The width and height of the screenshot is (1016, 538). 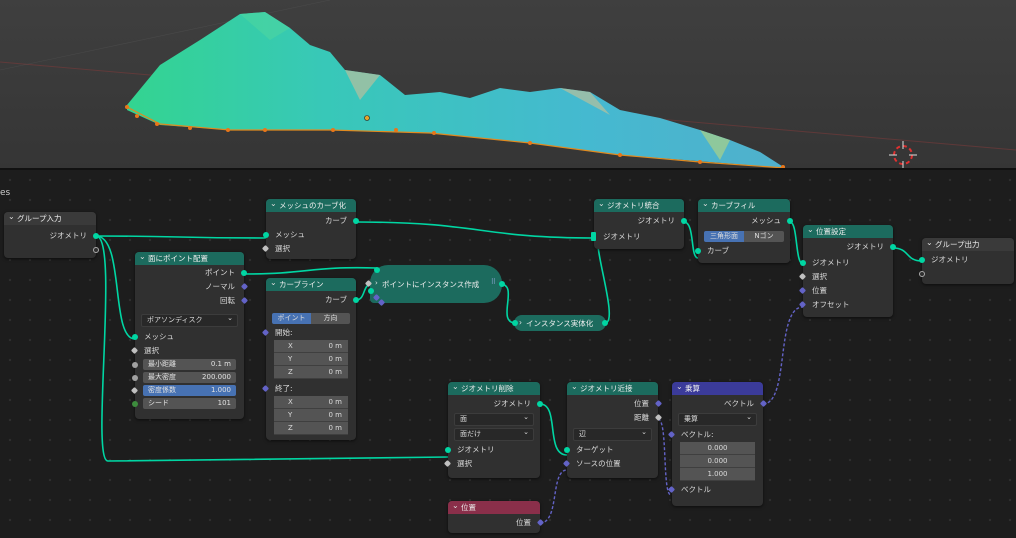 I want to click on fill-curve-title: カーブフィル, so click(x=744, y=204).